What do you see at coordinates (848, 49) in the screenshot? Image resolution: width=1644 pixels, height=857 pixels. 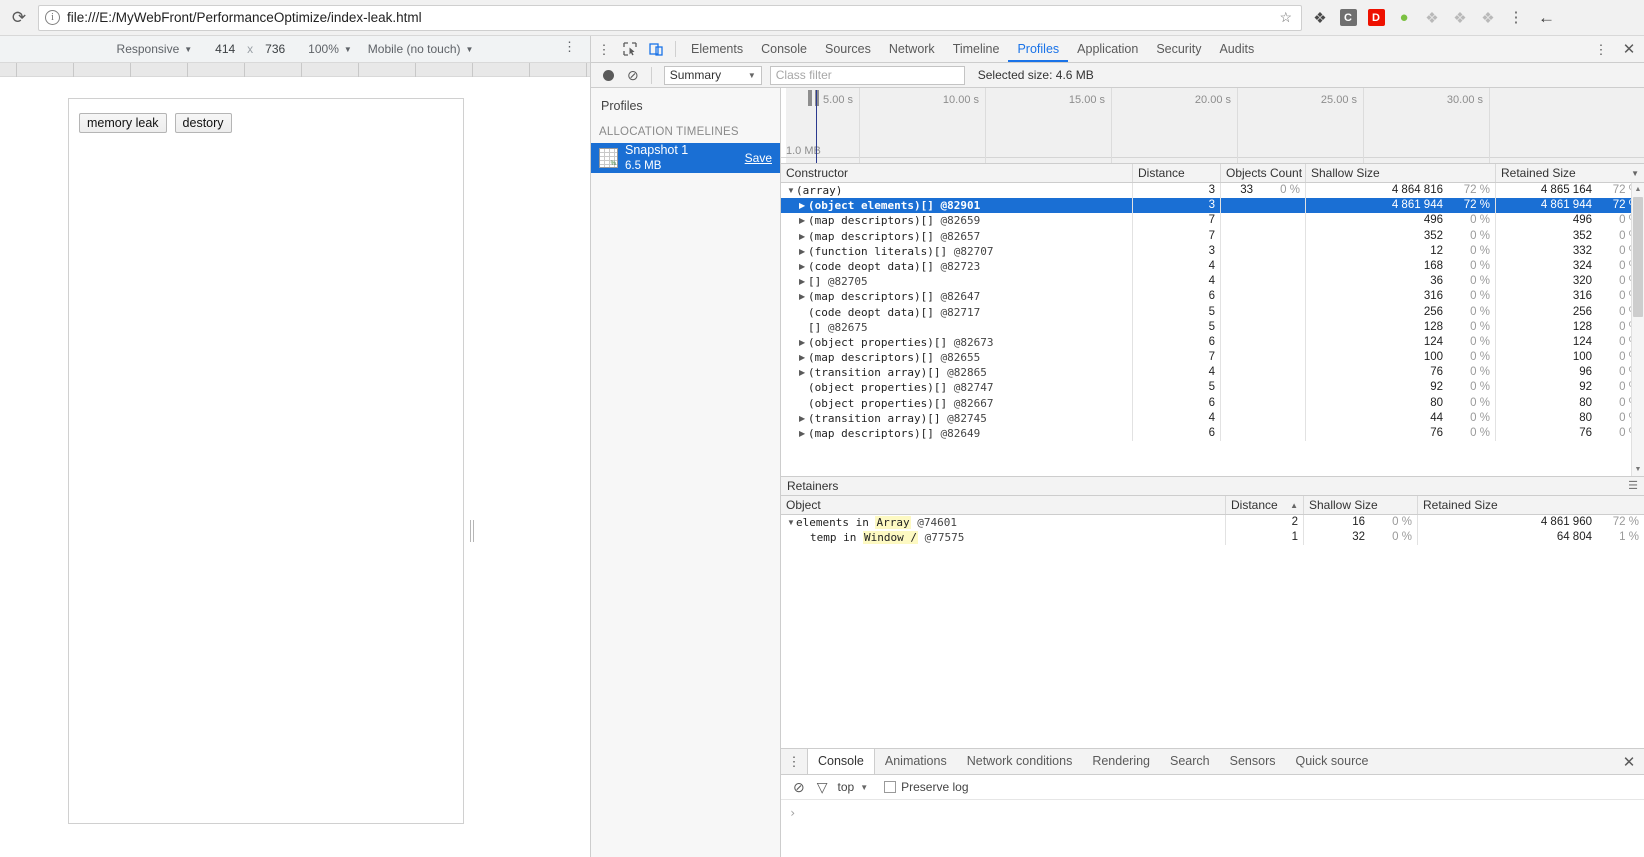 I see `tab-sources: Sources` at bounding box center [848, 49].